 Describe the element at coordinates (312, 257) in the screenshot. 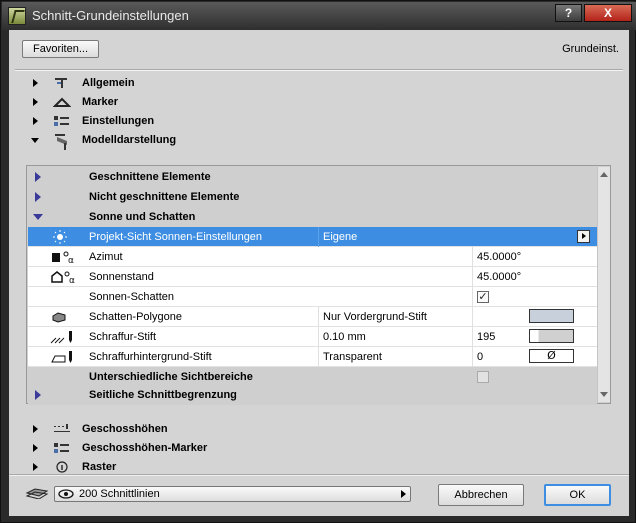

I see `row-azimuth: α Azimut 45.0000°` at that location.